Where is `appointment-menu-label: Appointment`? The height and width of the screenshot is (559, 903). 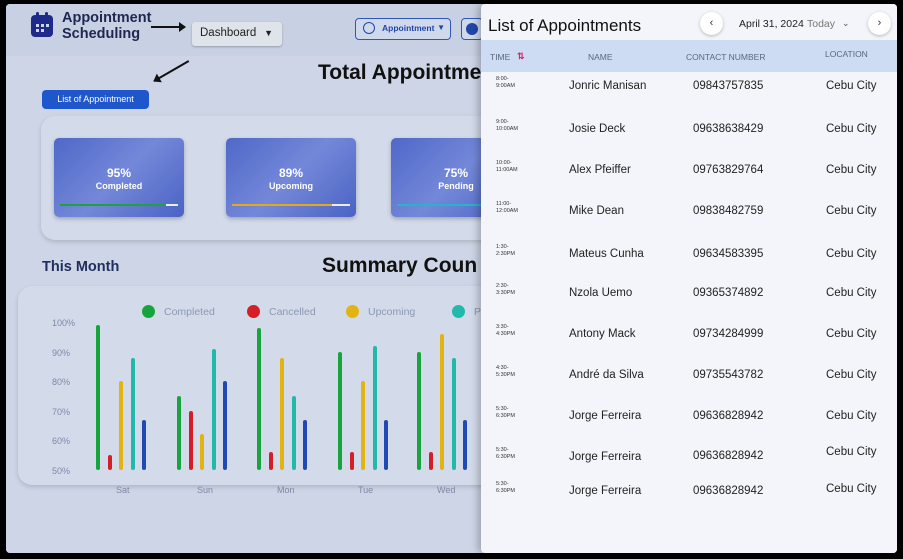 appointment-menu-label: Appointment is located at coordinates (408, 28).